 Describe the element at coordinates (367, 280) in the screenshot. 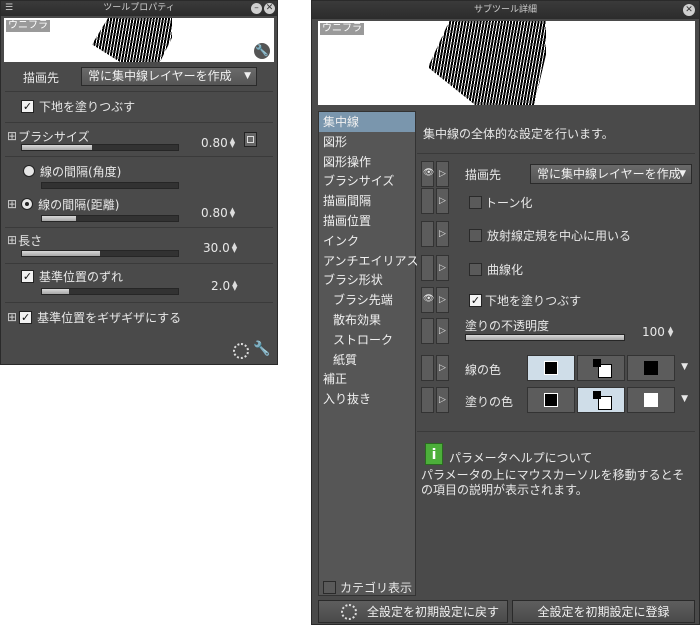

I see `category-item: ブラシ形状` at that location.